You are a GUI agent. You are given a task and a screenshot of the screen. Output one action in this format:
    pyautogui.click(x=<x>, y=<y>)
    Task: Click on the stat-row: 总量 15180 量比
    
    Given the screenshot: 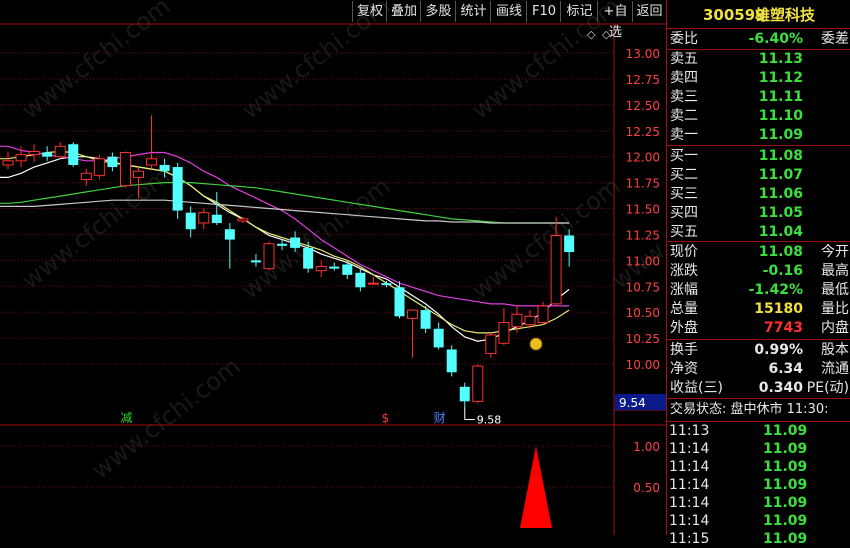 What is the action you would take?
    pyautogui.click(x=758, y=309)
    